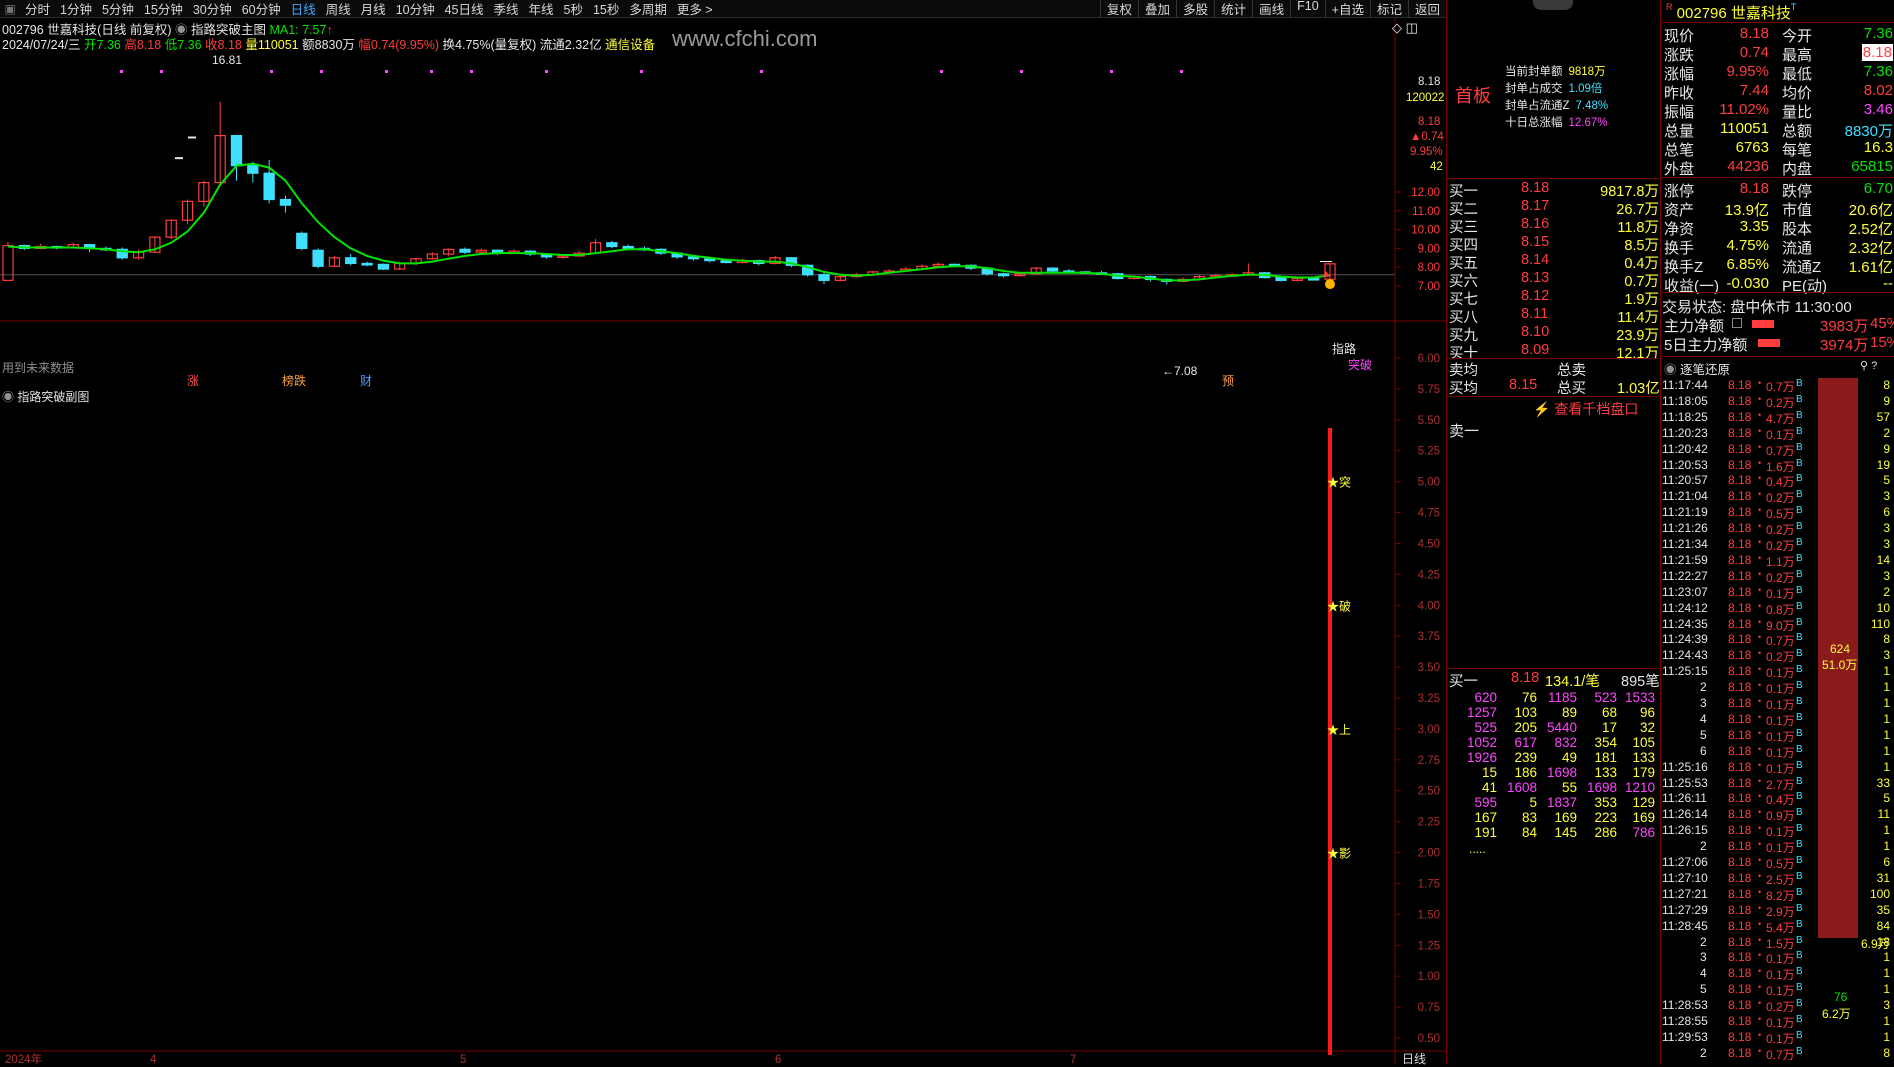  What do you see at coordinates (1555, 262) in the screenshot?
I see `bid-level-row: 买五 8.14 0.4万` at bounding box center [1555, 262].